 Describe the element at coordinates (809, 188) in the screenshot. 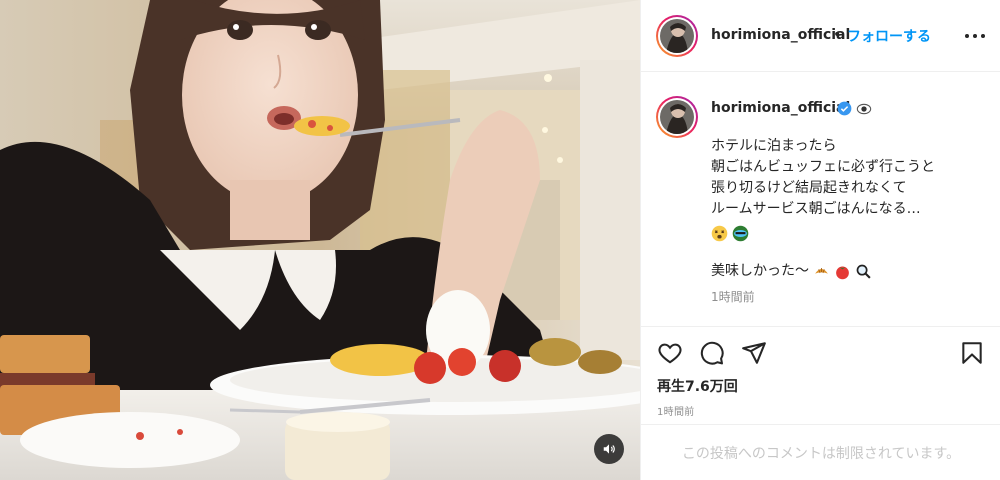

I see `caption-line-3: 張り切るけど結局起きれなくて` at that location.